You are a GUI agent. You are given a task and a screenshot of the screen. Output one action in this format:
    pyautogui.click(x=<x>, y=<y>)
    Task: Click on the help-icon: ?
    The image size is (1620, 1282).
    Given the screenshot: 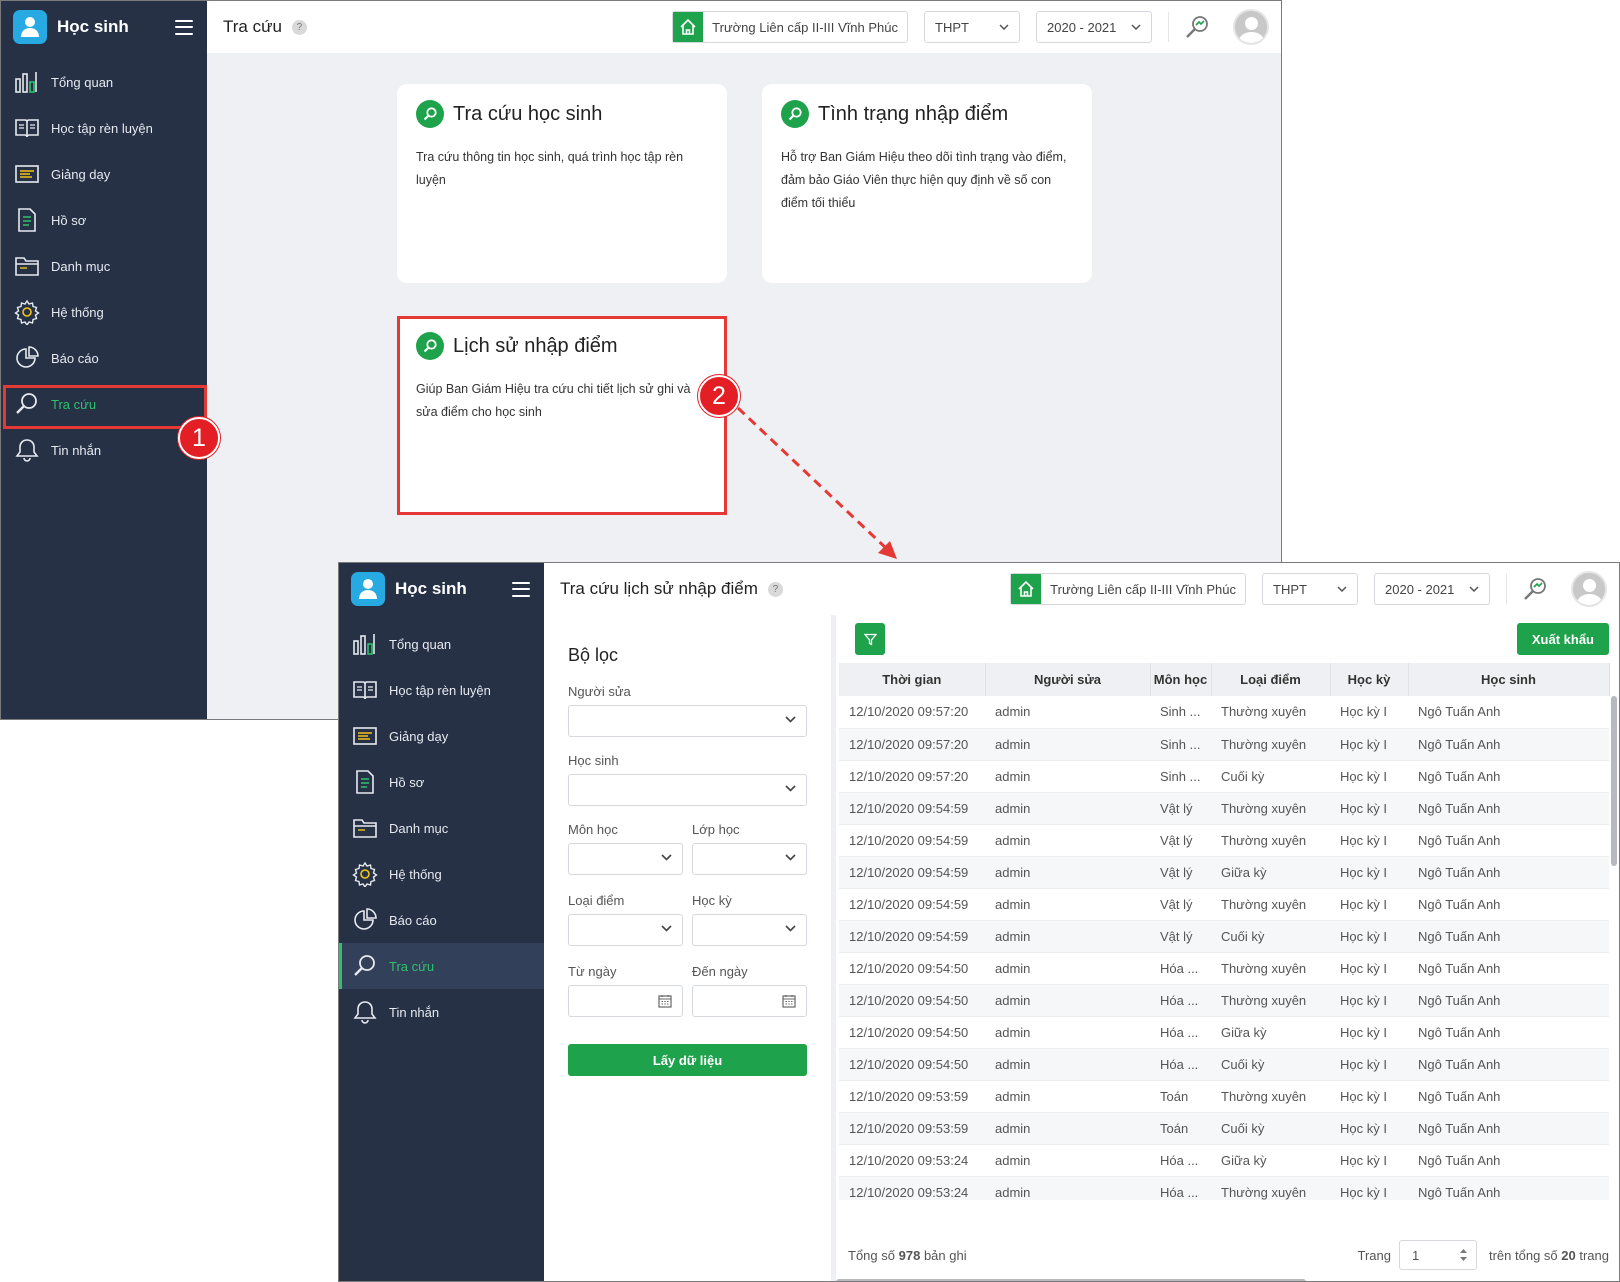 What is the action you would take?
    pyautogui.click(x=775, y=589)
    